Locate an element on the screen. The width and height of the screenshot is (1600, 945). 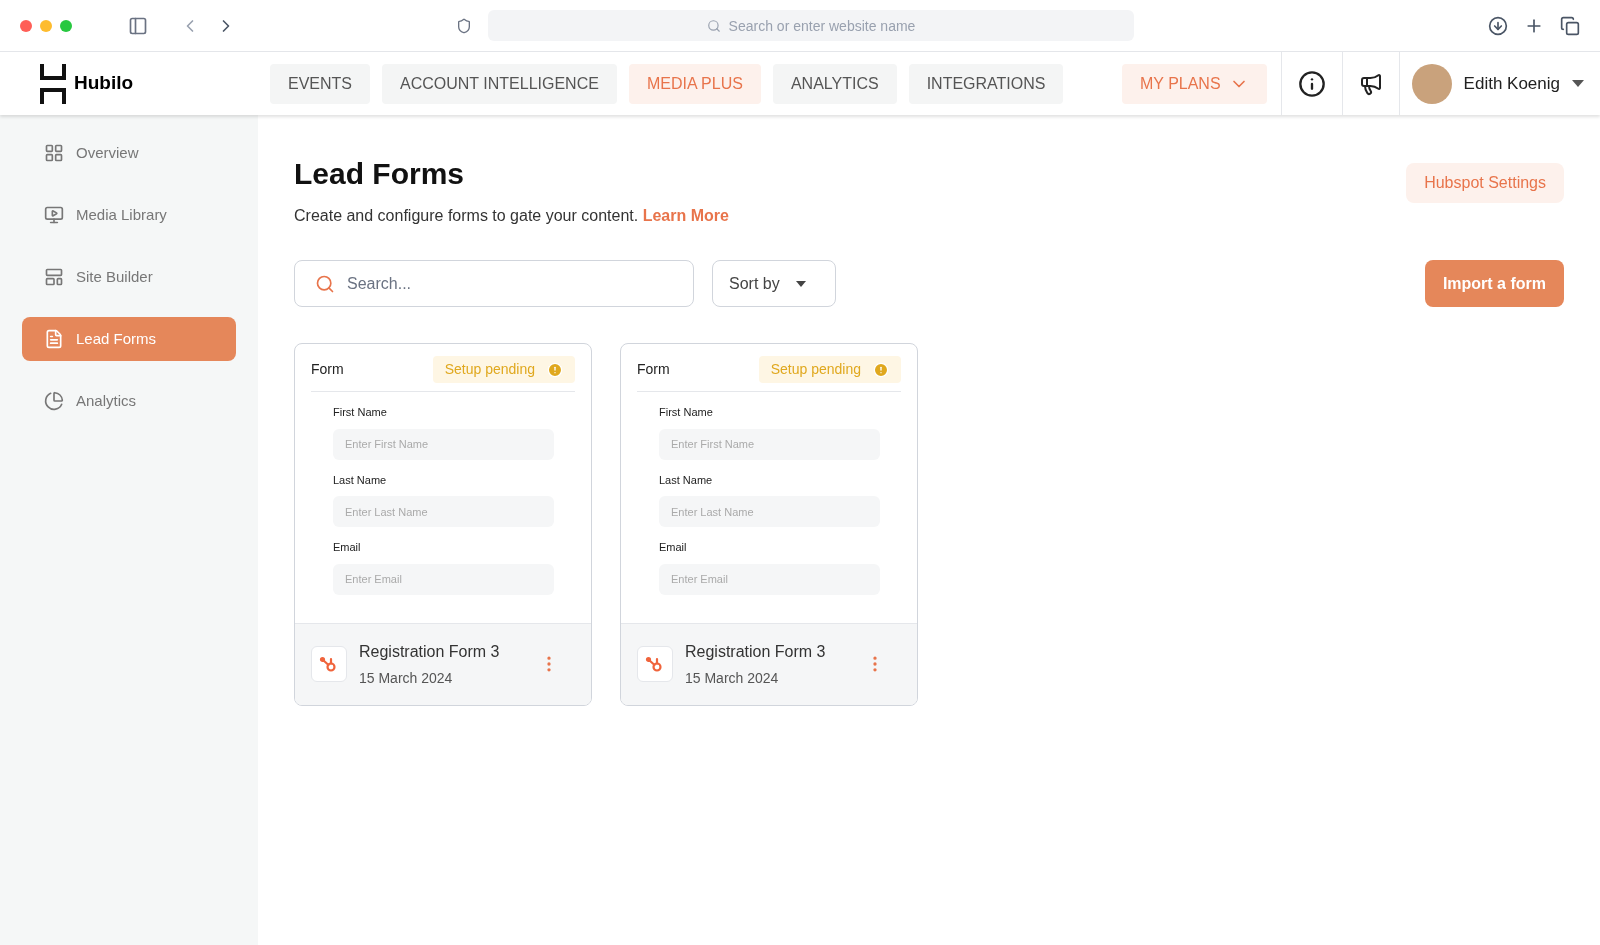
tabs-overview-icon is located at coordinates (1570, 25).